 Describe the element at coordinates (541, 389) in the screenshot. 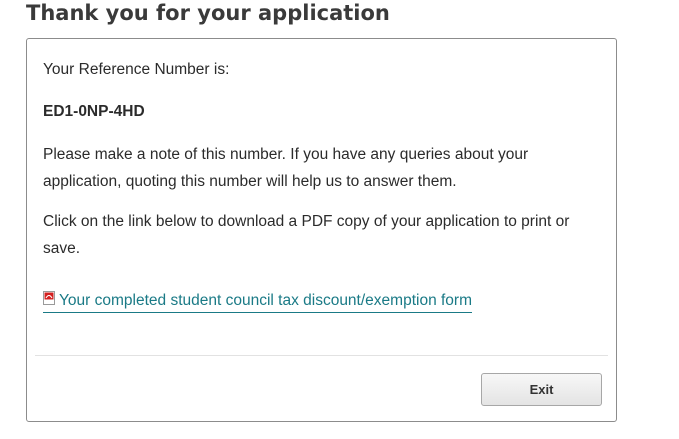

I see `exit-button: Exit` at that location.